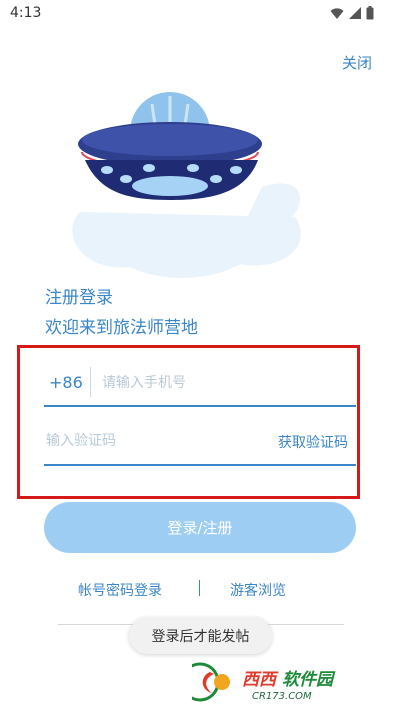 The image size is (400, 711). I want to click on wifi-icon, so click(337, 13).